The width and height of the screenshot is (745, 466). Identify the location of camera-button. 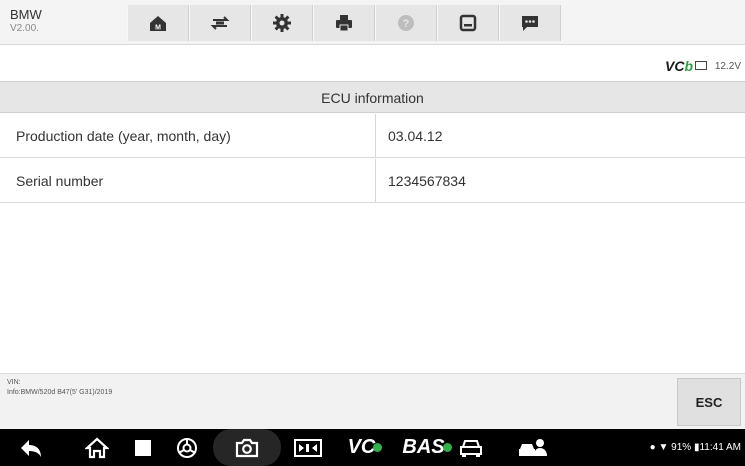
(247, 447).